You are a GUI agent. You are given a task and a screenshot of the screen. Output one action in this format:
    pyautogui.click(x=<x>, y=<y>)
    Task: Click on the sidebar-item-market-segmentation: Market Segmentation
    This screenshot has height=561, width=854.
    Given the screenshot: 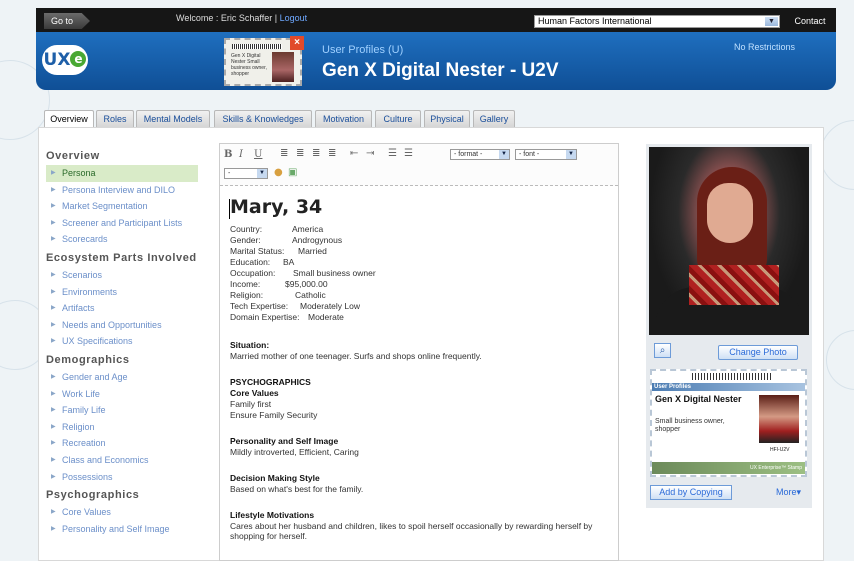 What is the action you would take?
    pyautogui.click(x=122, y=206)
    